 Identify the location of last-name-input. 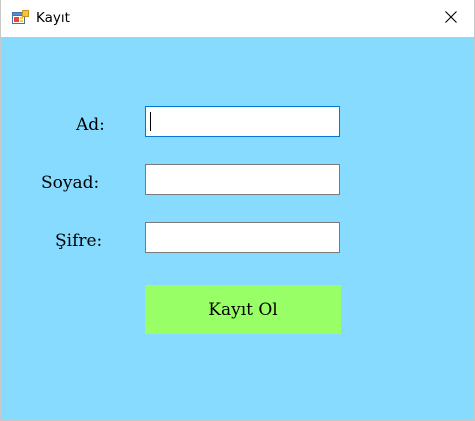
(242, 179).